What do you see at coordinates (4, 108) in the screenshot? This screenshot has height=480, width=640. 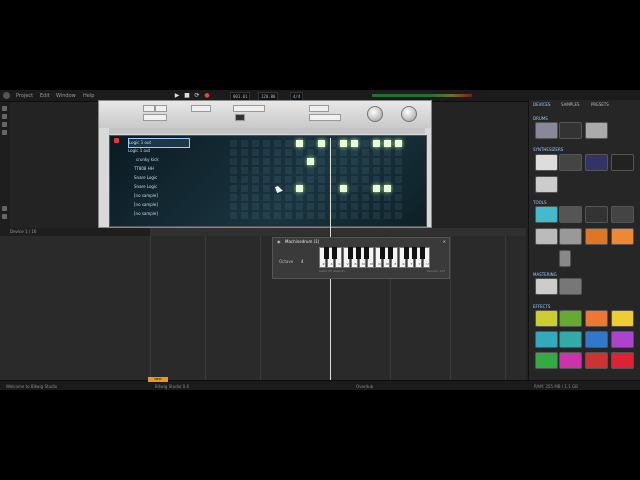 I see `pointer-tool-icon` at bounding box center [4, 108].